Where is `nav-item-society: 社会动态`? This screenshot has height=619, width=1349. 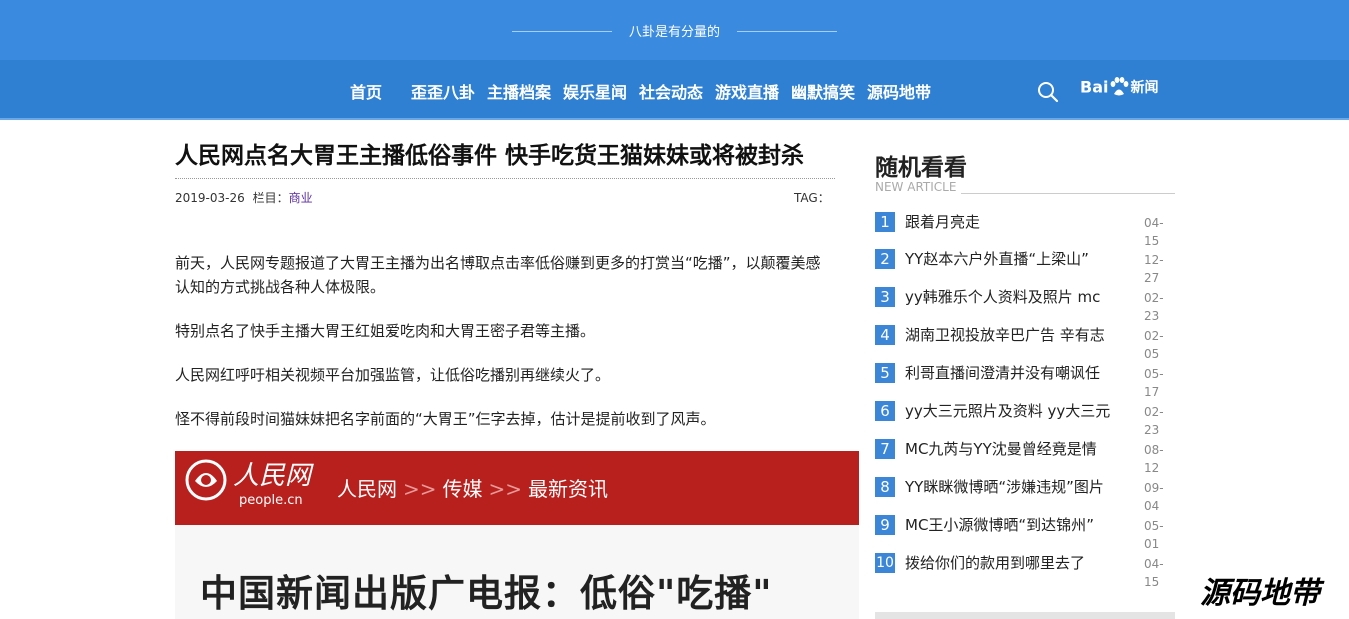 nav-item-society: 社会动态 is located at coordinates (671, 91).